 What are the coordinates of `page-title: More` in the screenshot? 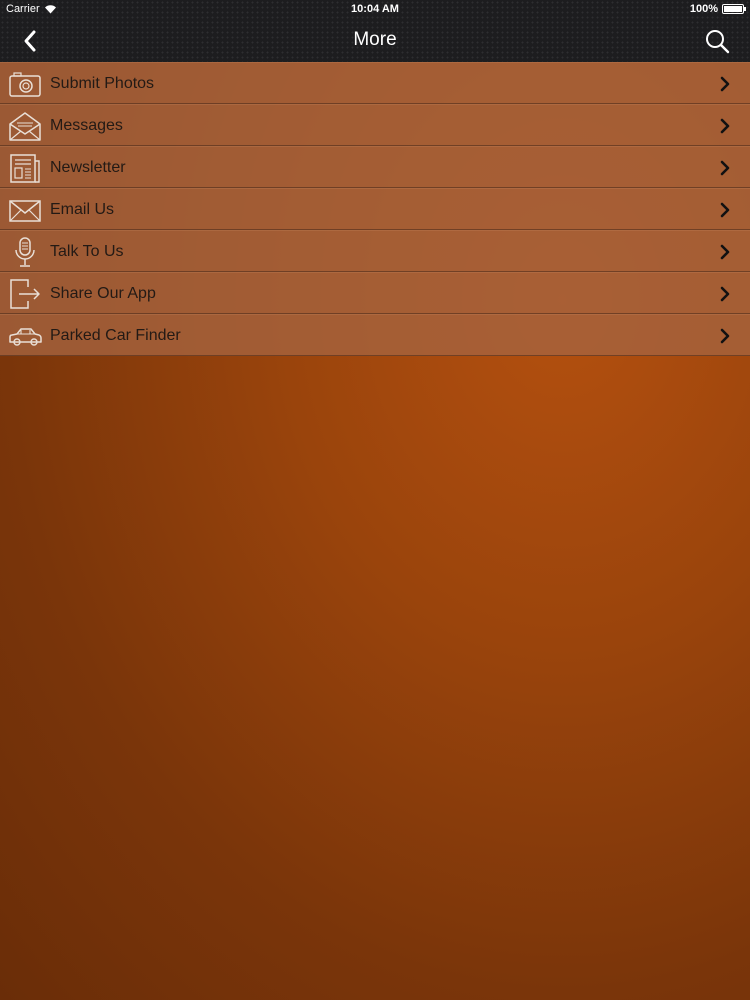 It's located at (375, 39).